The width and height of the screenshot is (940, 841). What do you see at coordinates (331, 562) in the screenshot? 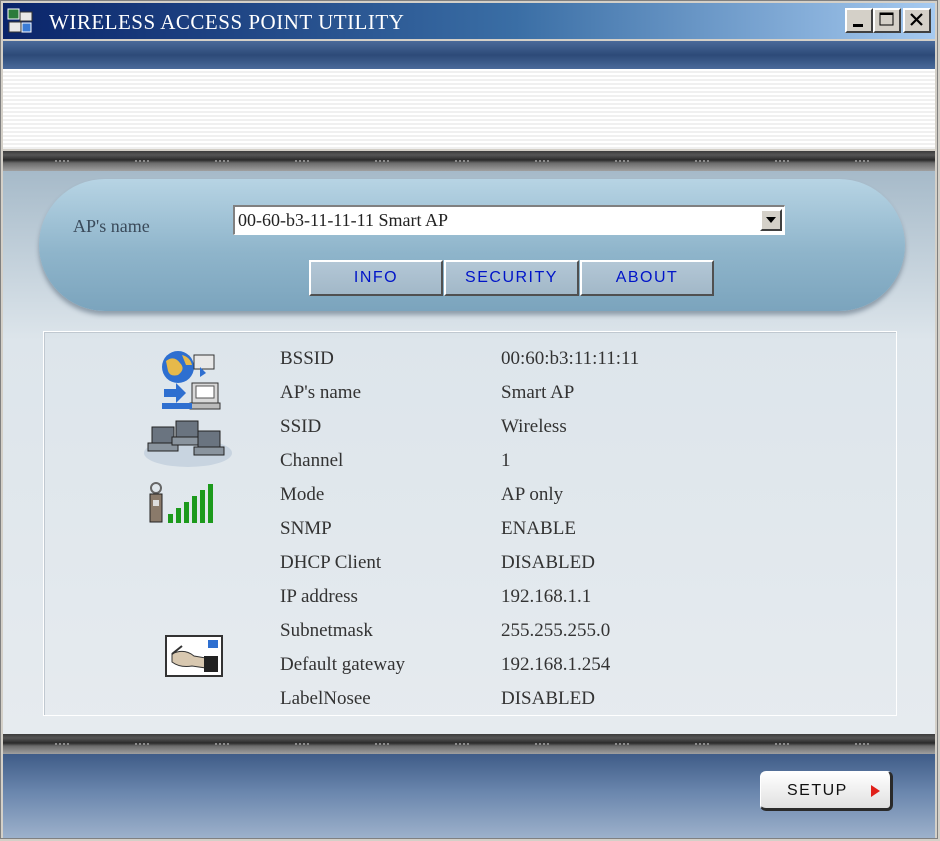
I see `row-label-dhcp-client: DHCP Client` at bounding box center [331, 562].